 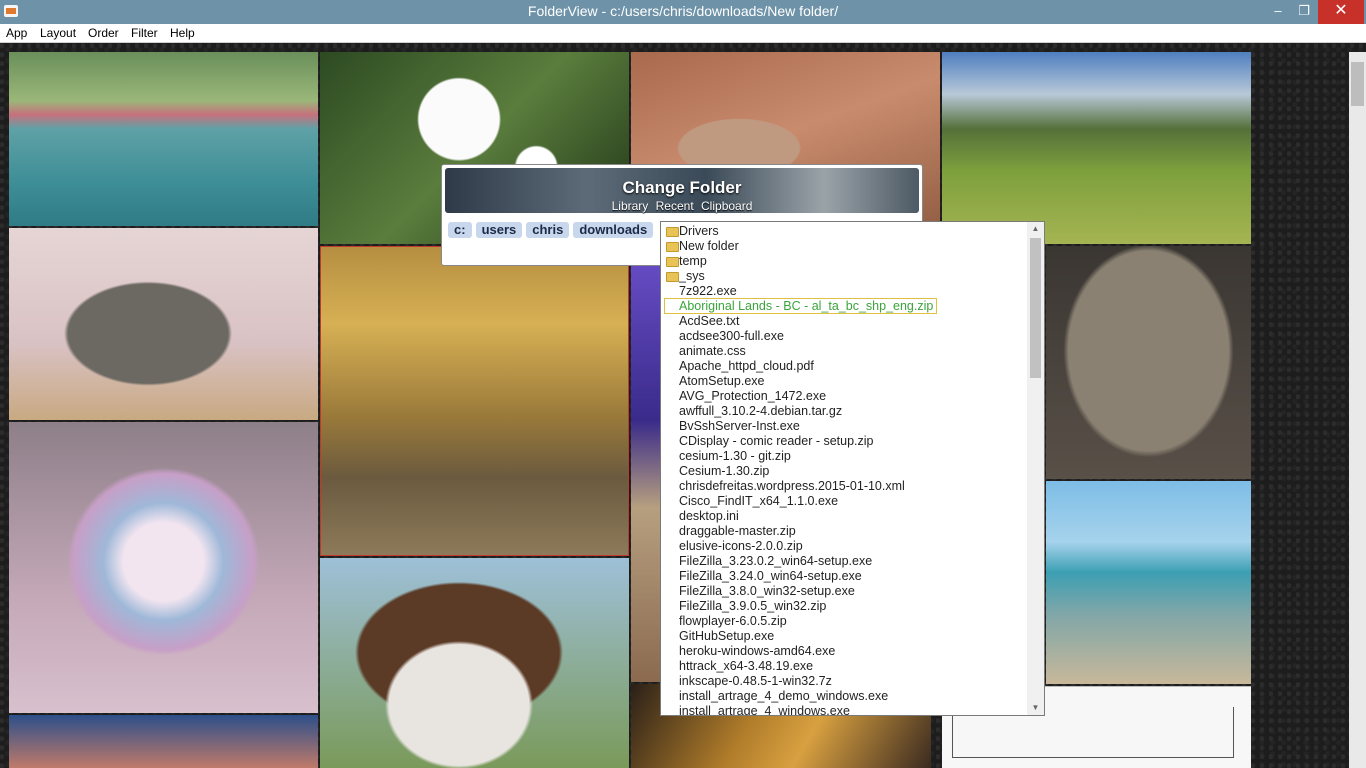 I want to click on minimize-button: –, so click(x=1278, y=12).